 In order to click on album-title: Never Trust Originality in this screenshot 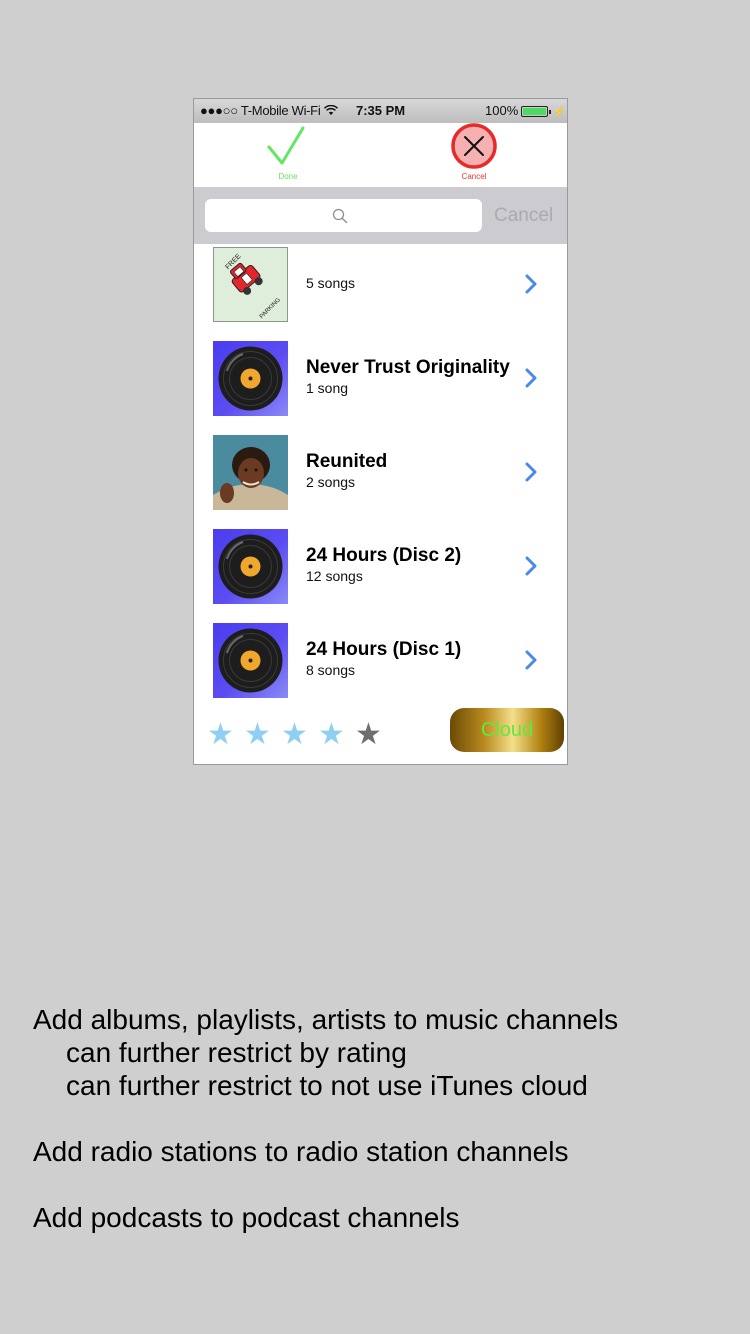, I will do `click(408, 367)`.